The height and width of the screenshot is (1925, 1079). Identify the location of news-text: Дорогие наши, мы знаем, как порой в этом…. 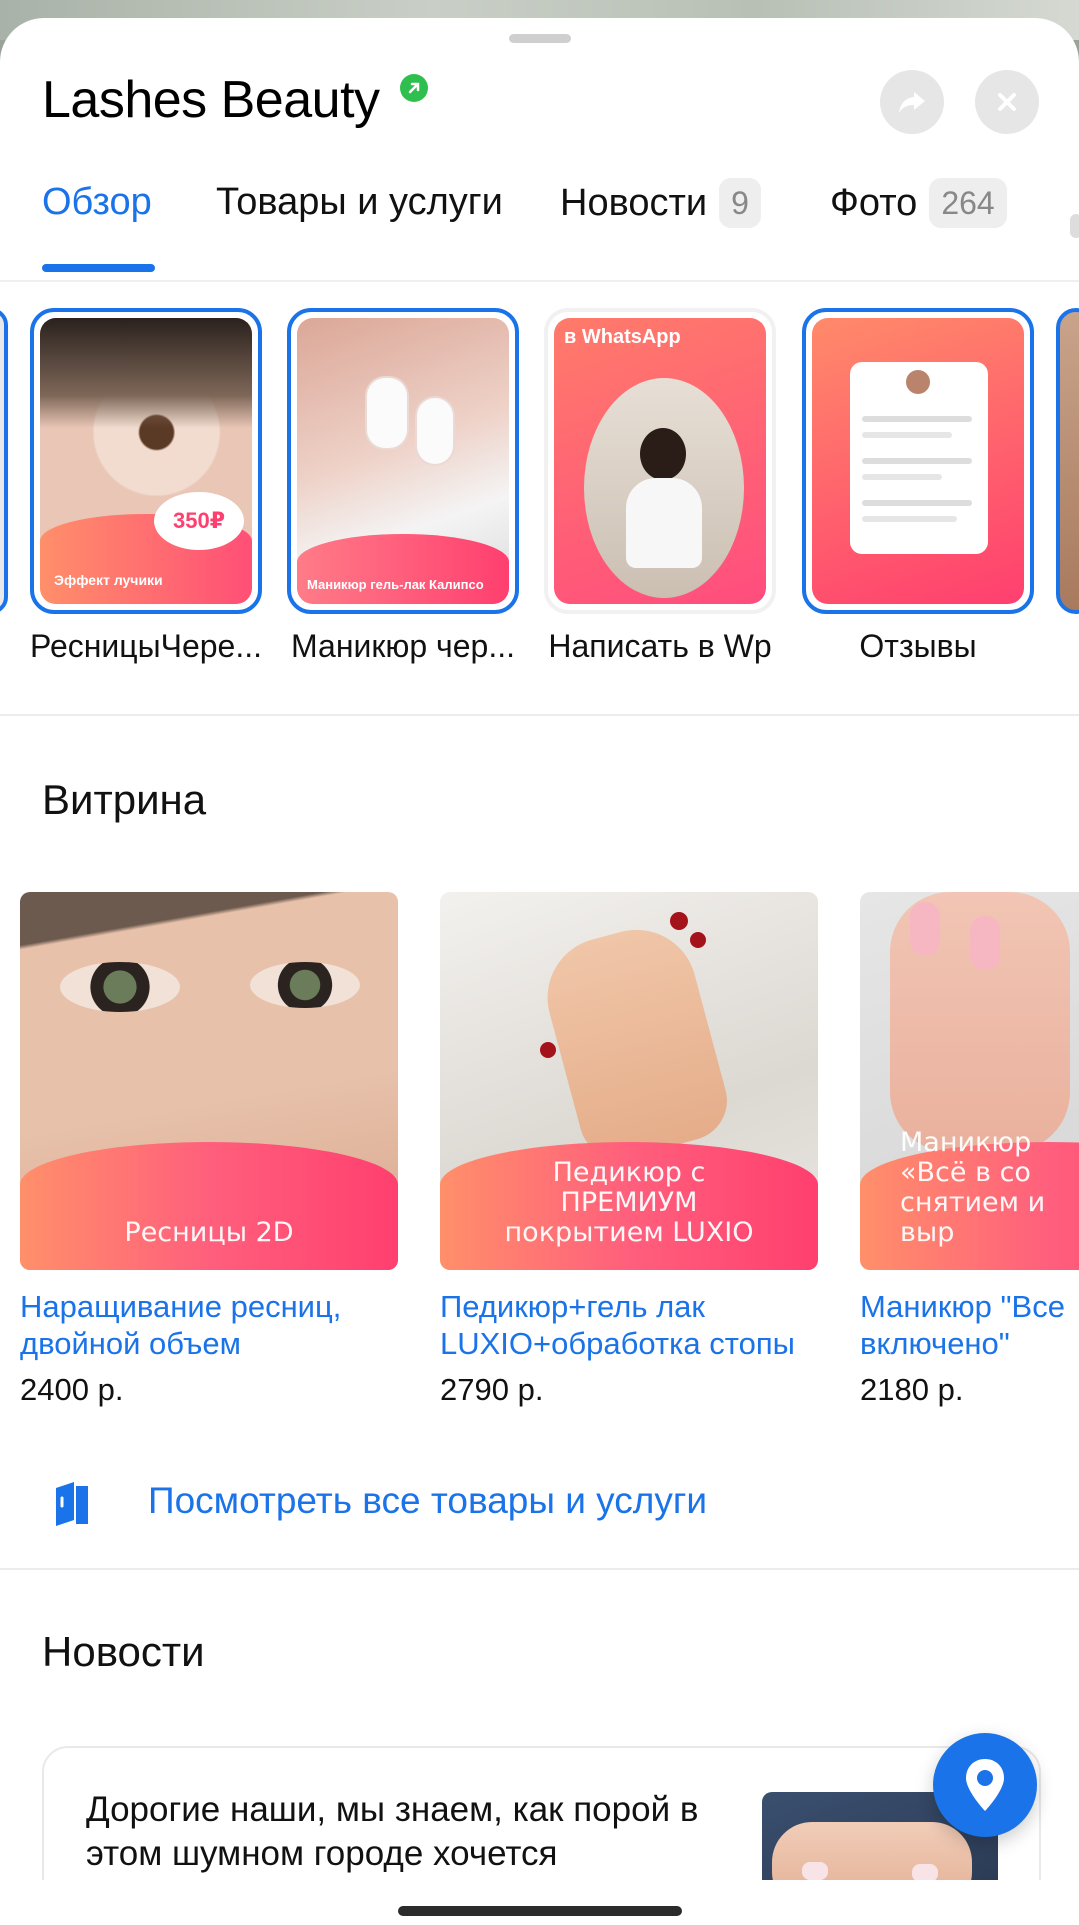
(392, 1831).